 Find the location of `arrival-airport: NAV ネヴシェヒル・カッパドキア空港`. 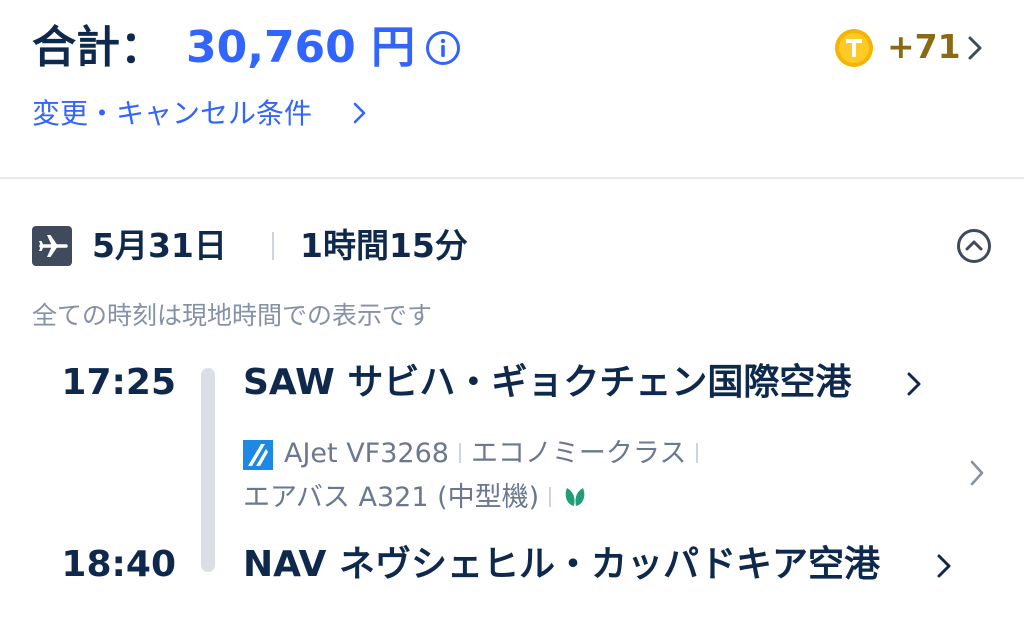

arrival-airport: NAV ネヴシェヒル・カッパドキア空港 is located at coordinates (561, 565).